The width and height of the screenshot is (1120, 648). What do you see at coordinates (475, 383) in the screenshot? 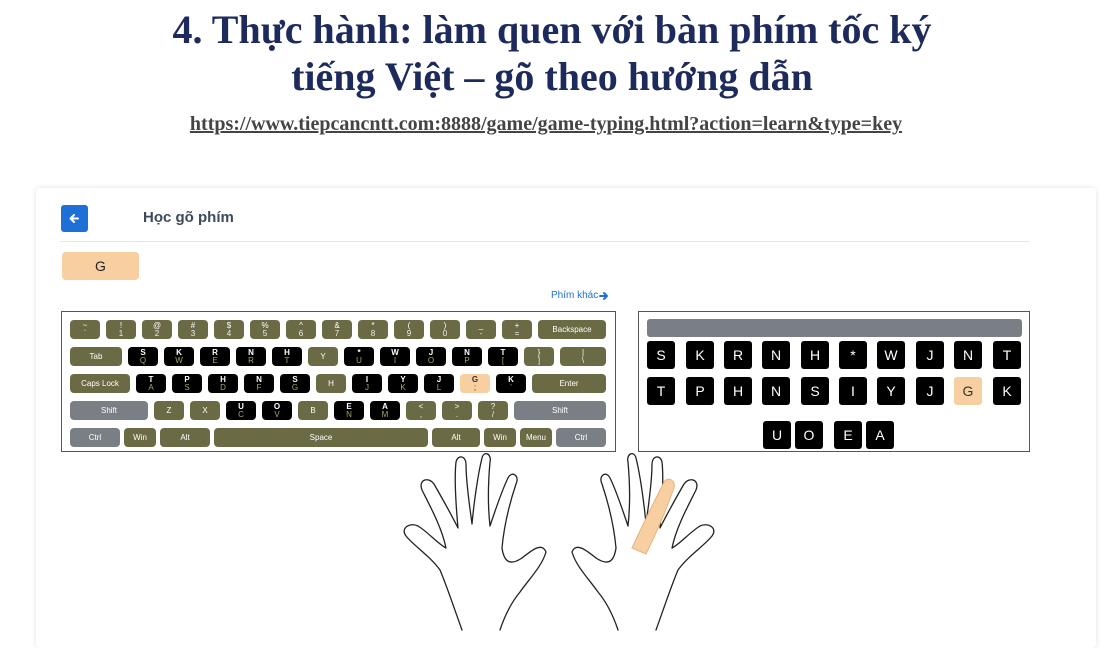
I see `key-semicolon-highlighted: G;` at bounding box center [475, 383].